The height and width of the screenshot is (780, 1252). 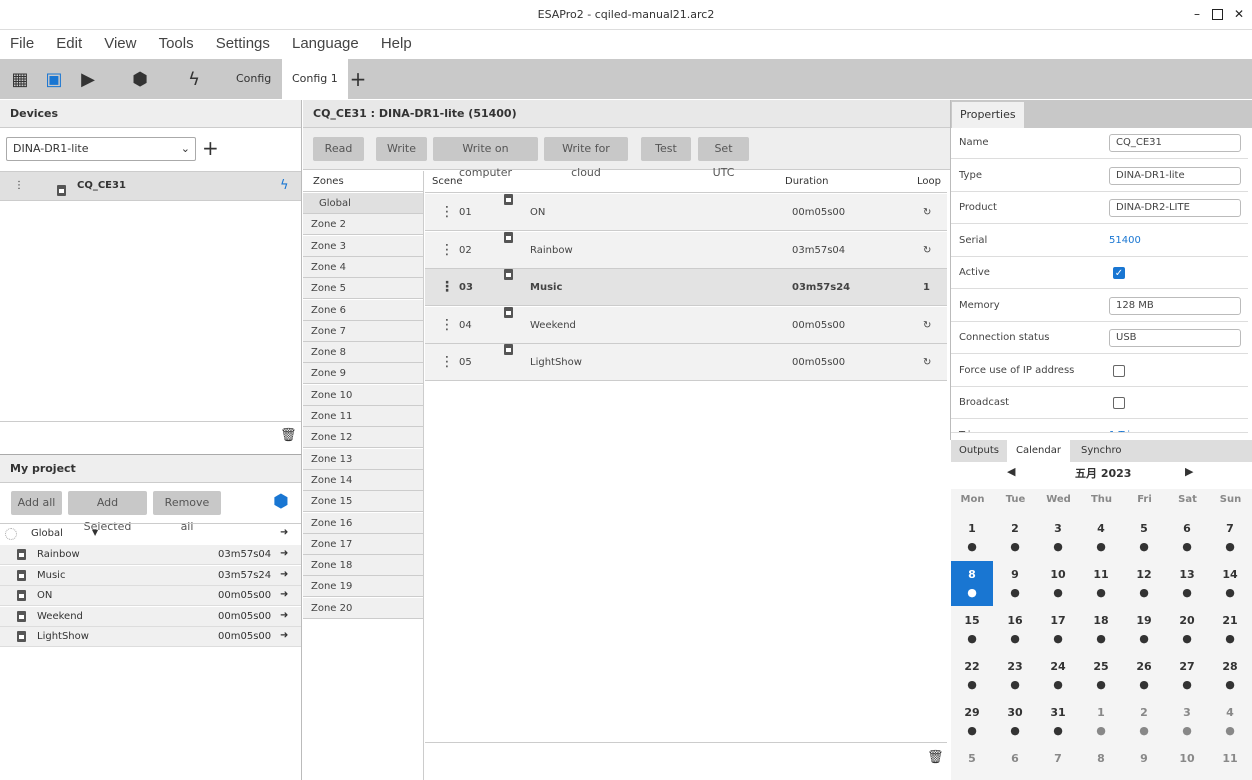 I want to click on add-tab-button: +, so click(x=358, y=79).